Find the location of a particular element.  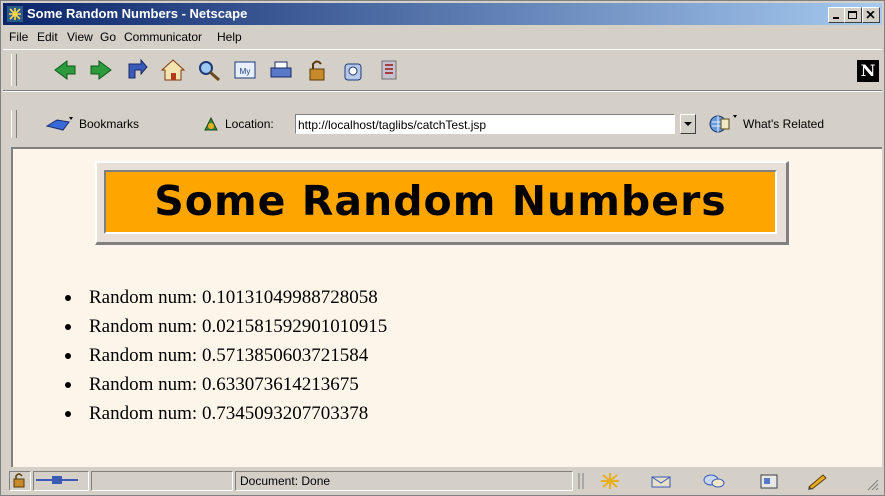

status-text-cell: Document: Done is located at coordinates (404, 481).